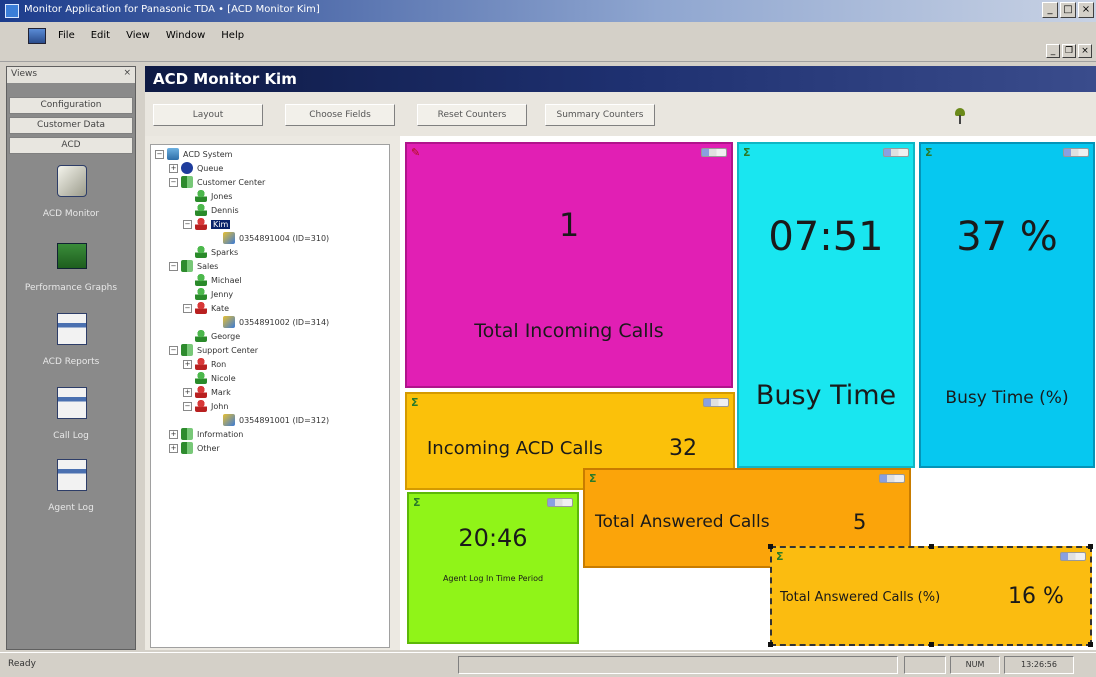 The width and height of the screenshot is (1096, 677). Describe the element at coordinates (71, 489) in the screenshot. I see `nav-agent-log: Agent Log` at that location.